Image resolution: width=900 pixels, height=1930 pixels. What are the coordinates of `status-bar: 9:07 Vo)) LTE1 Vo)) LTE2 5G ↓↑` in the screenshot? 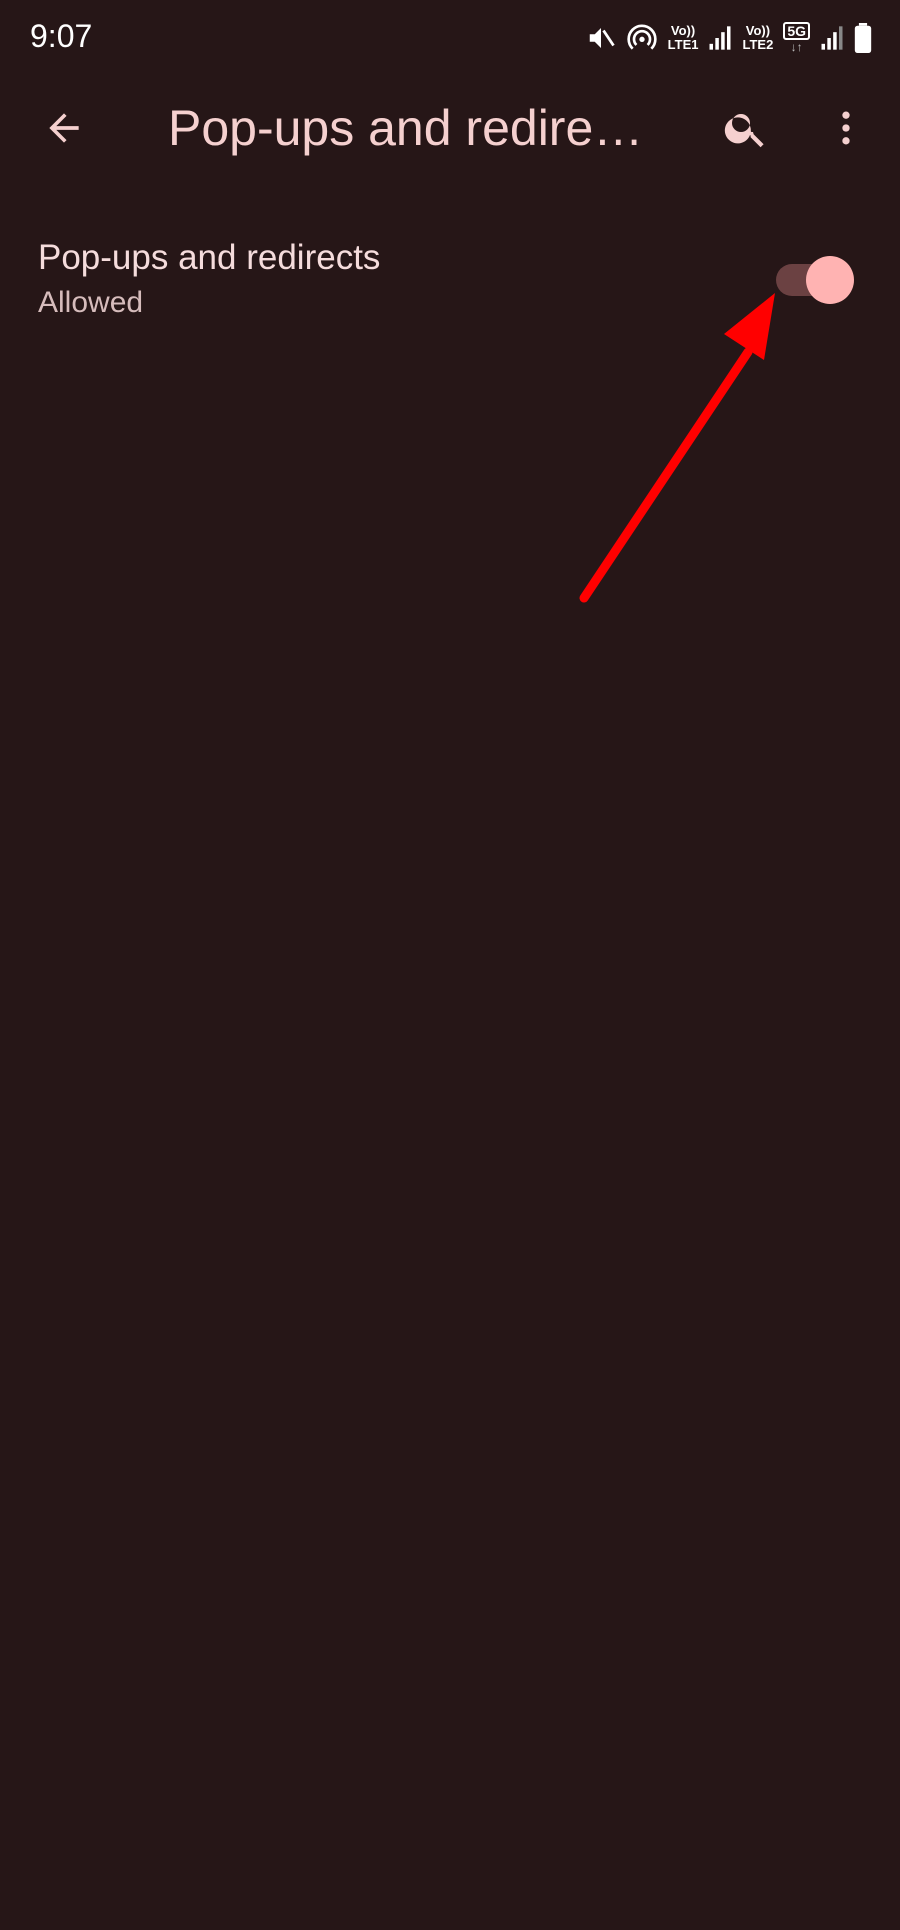 It's located at (450, 40).